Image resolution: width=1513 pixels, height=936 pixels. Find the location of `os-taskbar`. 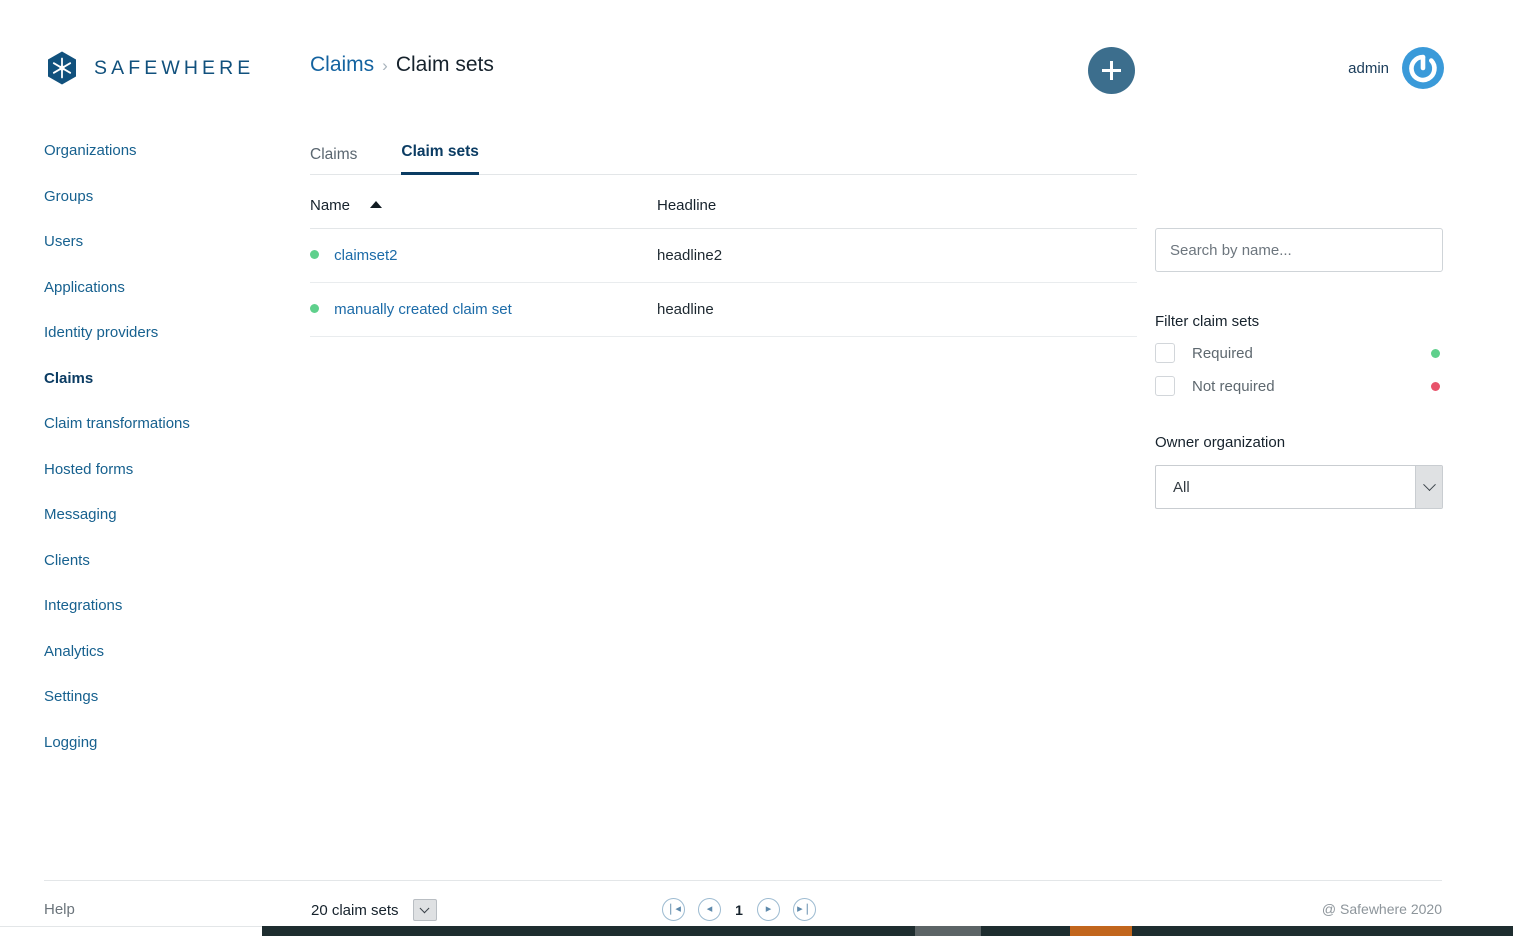

os-taskbar is located at coordinates (756, 929).